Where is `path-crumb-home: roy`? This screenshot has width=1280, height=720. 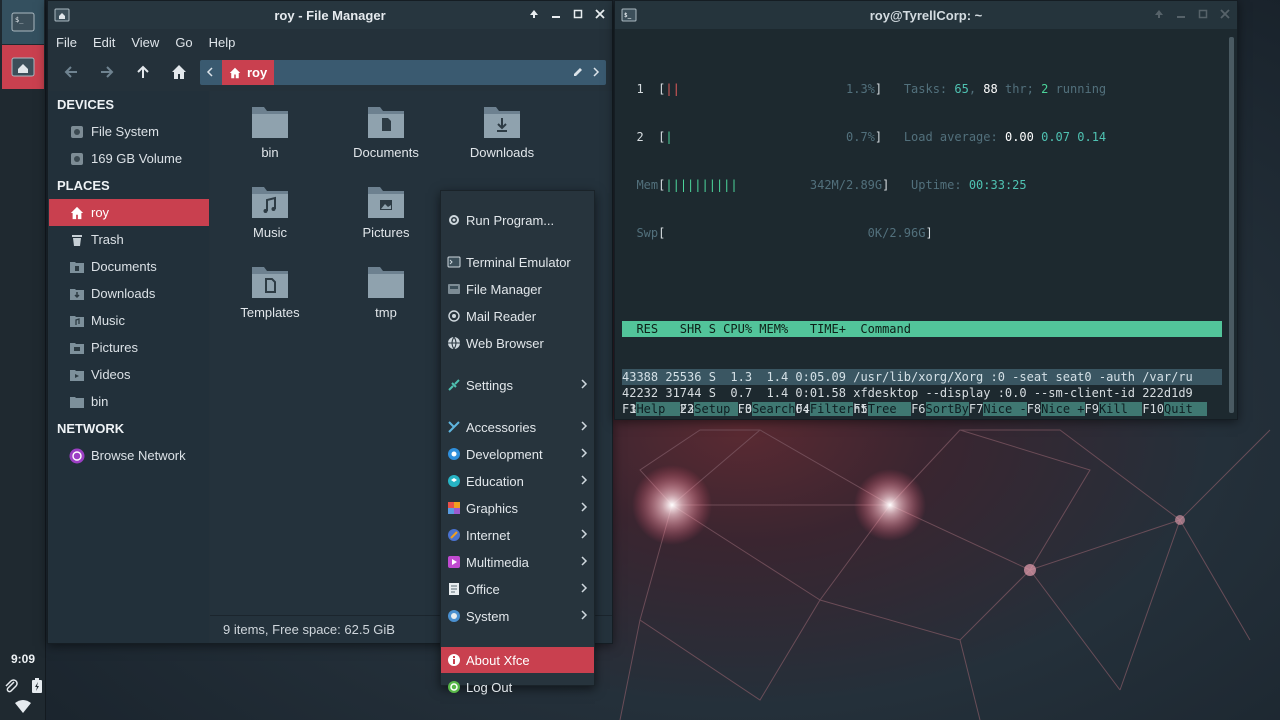
path-crumb-home: roy is located at coordinates (248, 72).